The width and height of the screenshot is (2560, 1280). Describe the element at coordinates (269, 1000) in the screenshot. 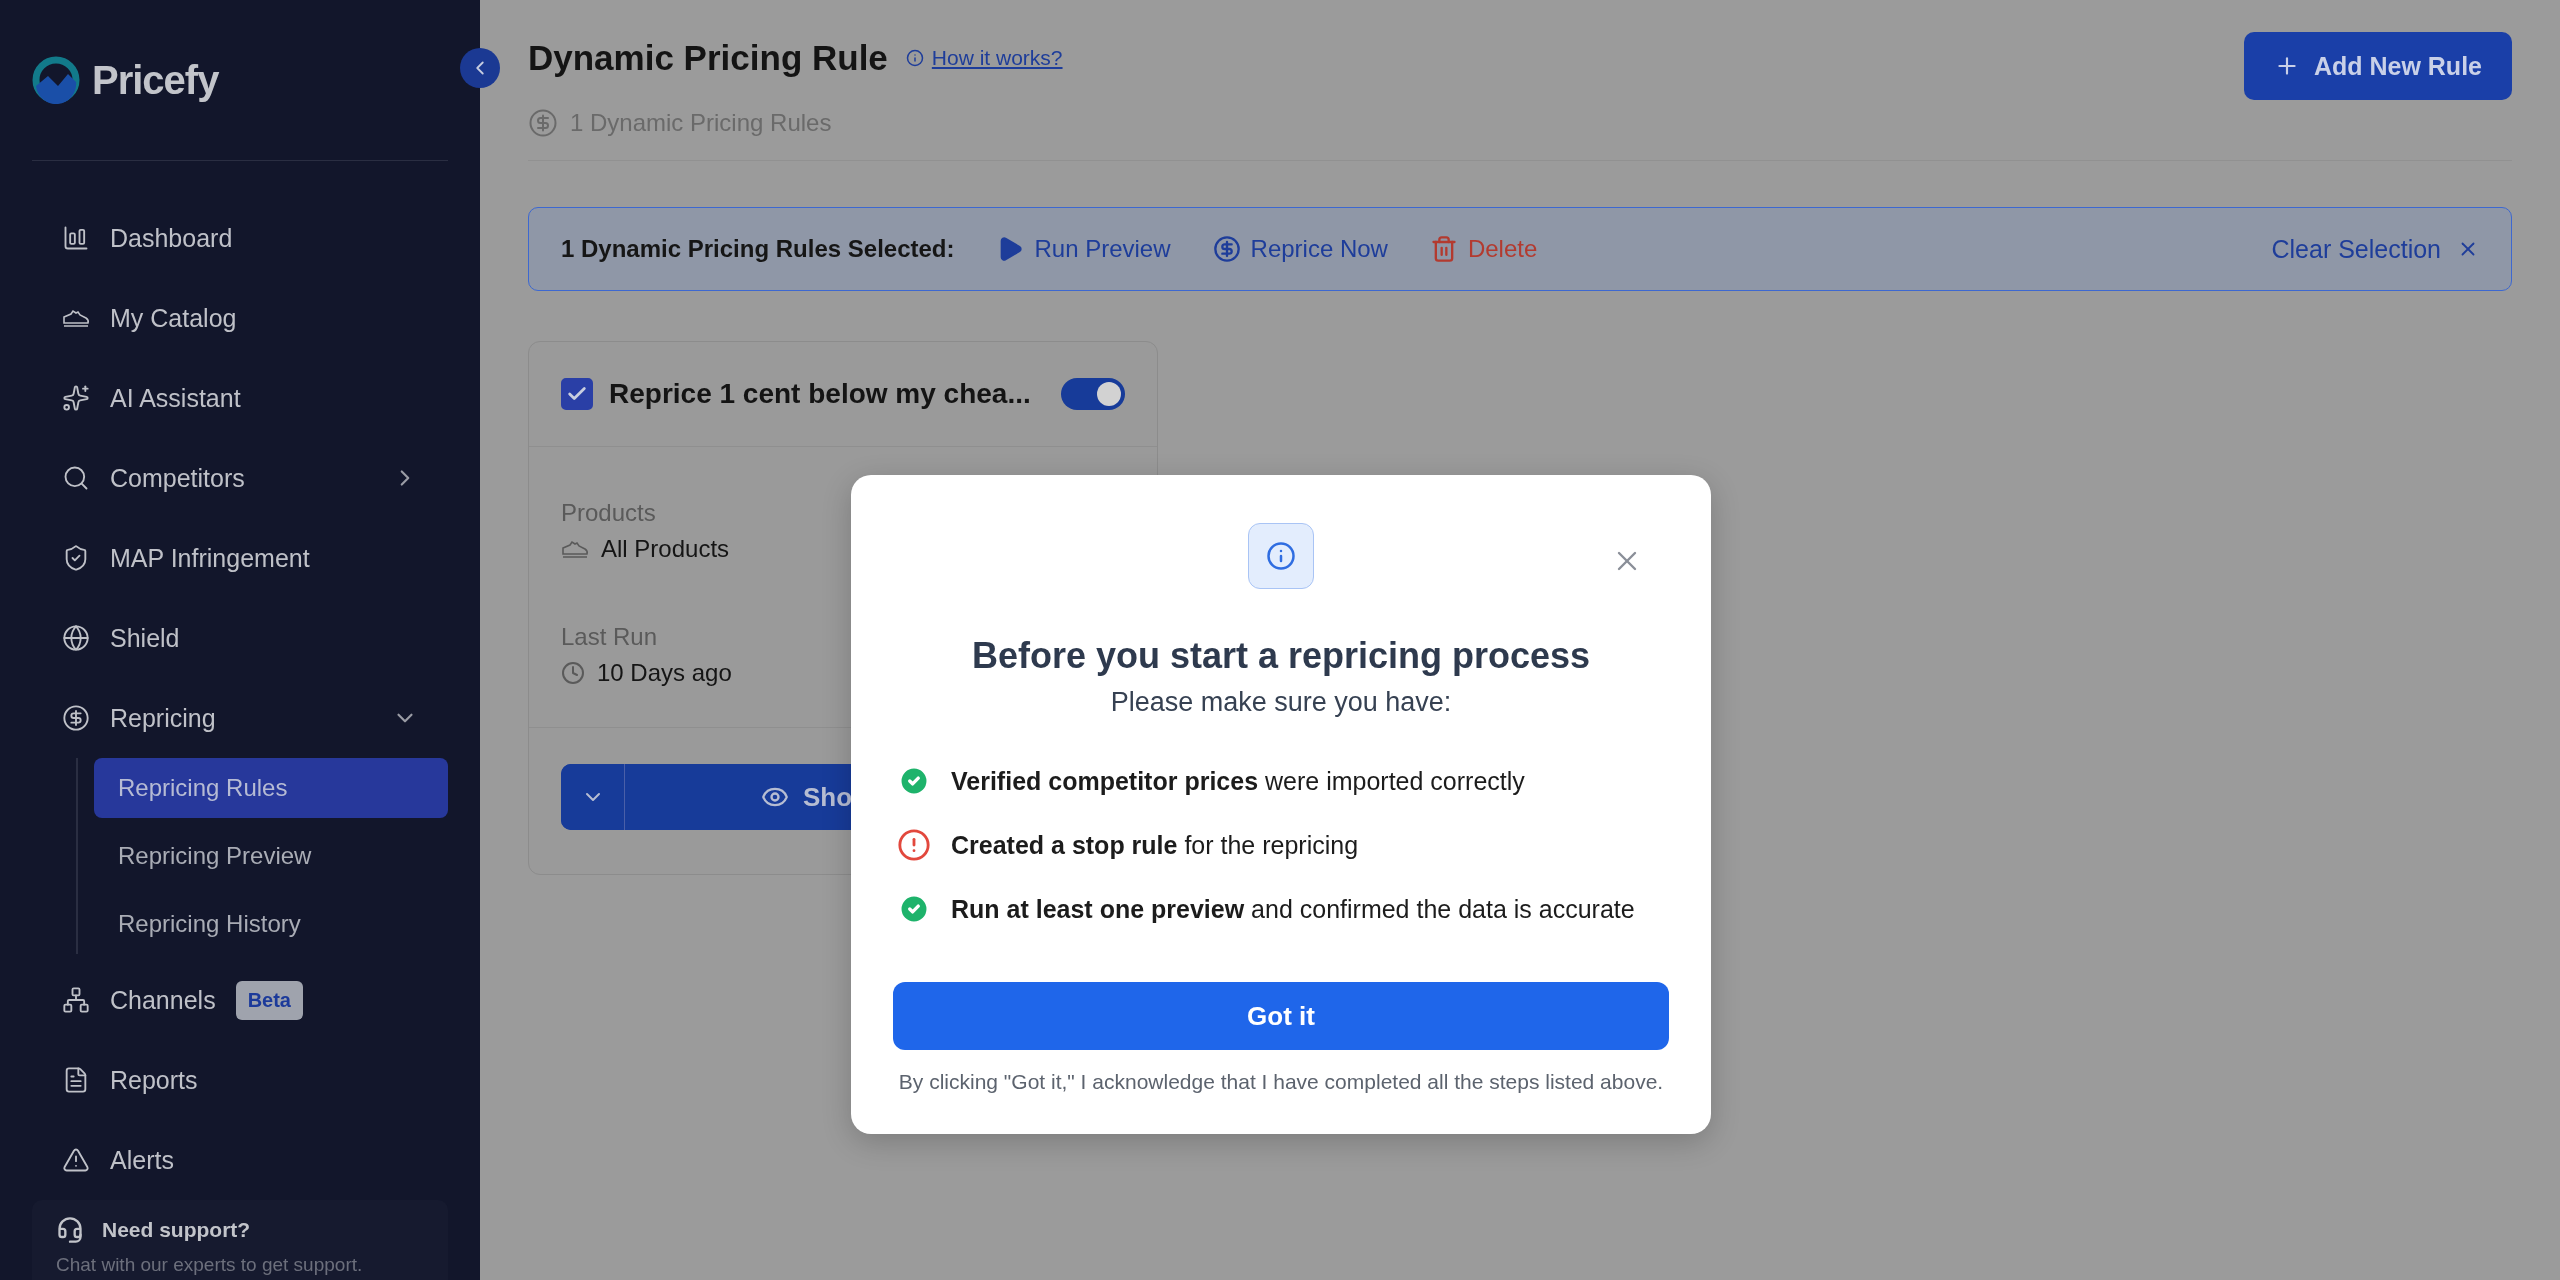

I see `beta-badge: Beta` at that location.